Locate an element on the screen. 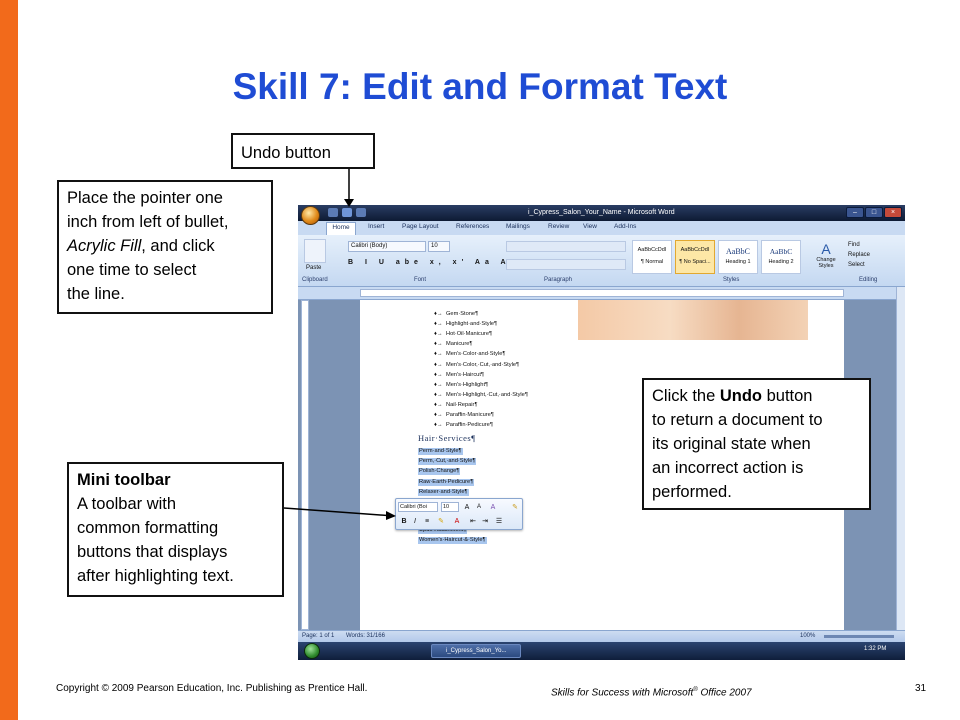 The height and width of the screenshot is (720, 960). tab-home: Home is located at coordinates (341, 228).